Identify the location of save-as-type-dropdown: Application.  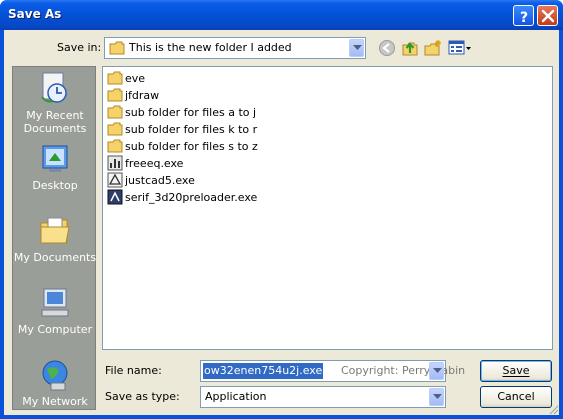
(323, 397).